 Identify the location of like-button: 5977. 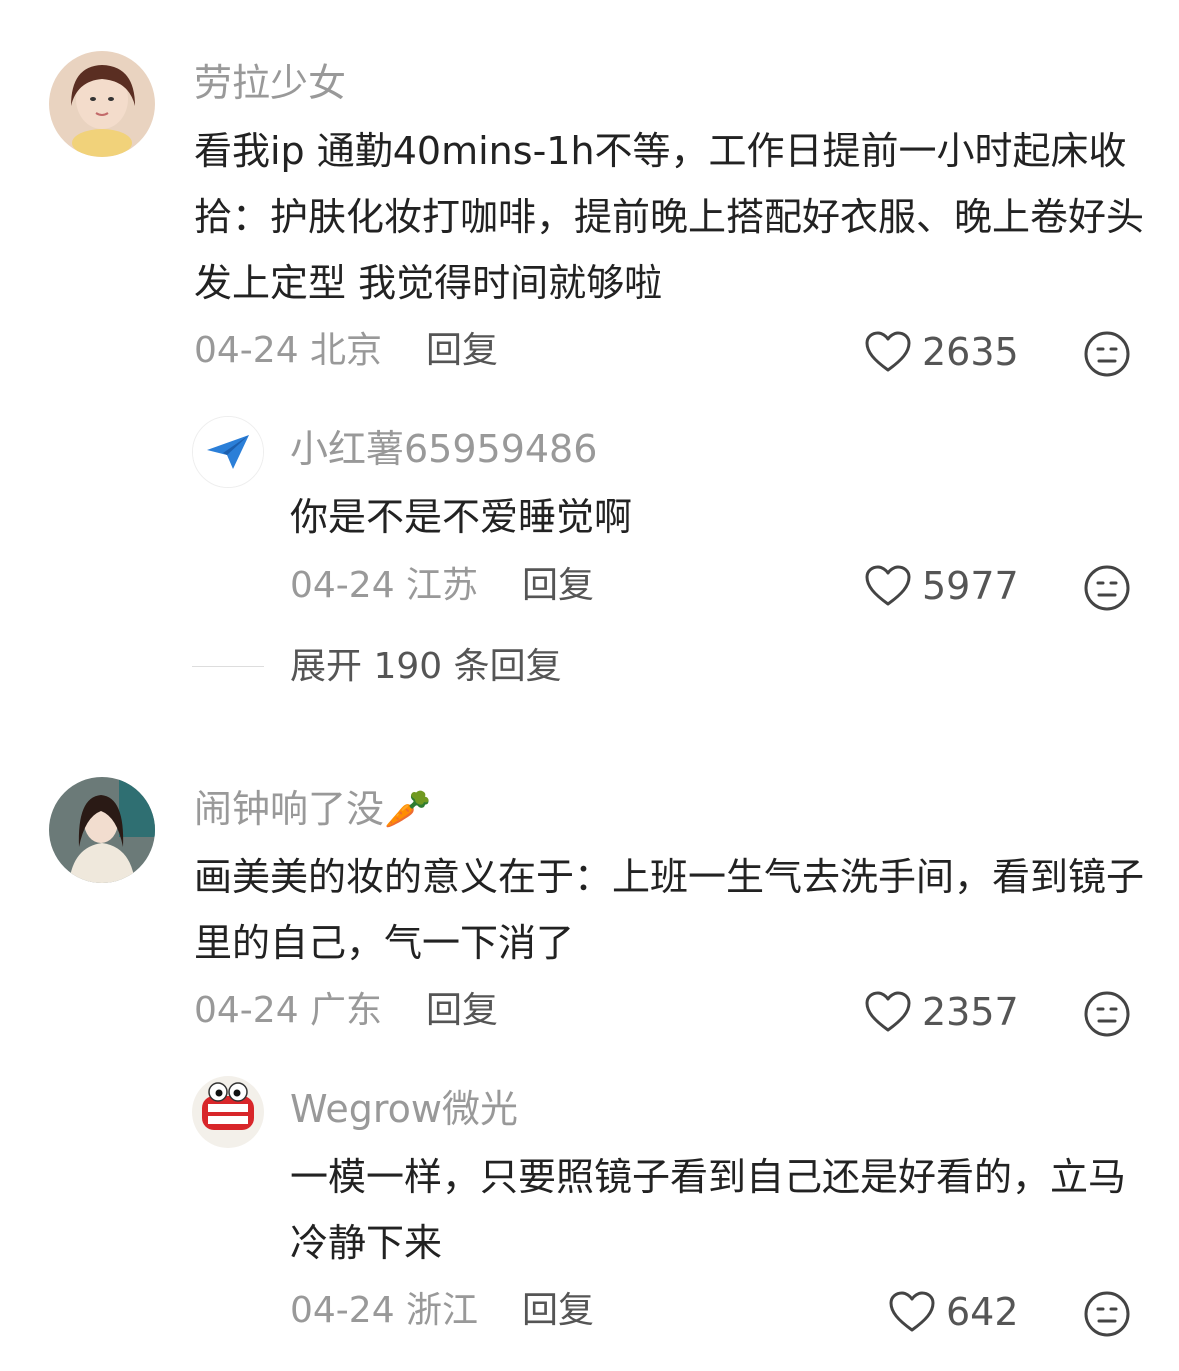
(941, 586).